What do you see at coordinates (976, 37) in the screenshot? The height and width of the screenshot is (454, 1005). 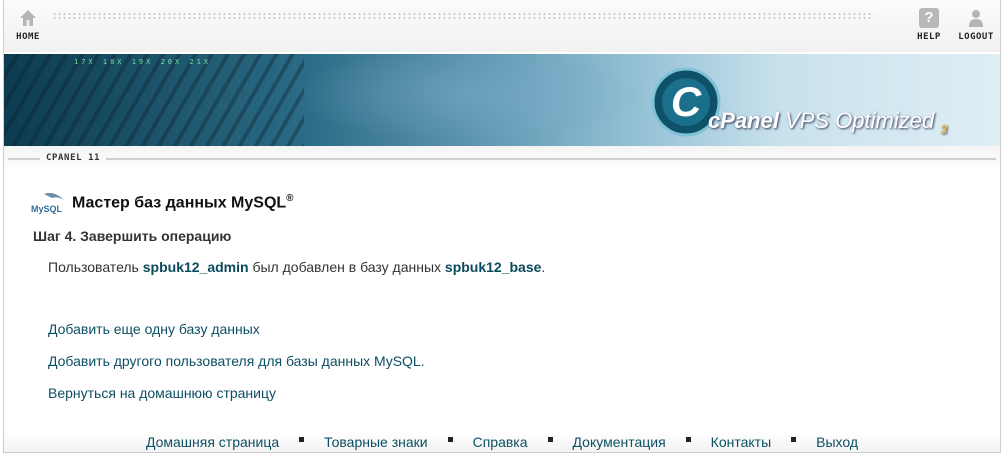 I see `logout-label: LOGOUT` at bounding box center [976, 37].